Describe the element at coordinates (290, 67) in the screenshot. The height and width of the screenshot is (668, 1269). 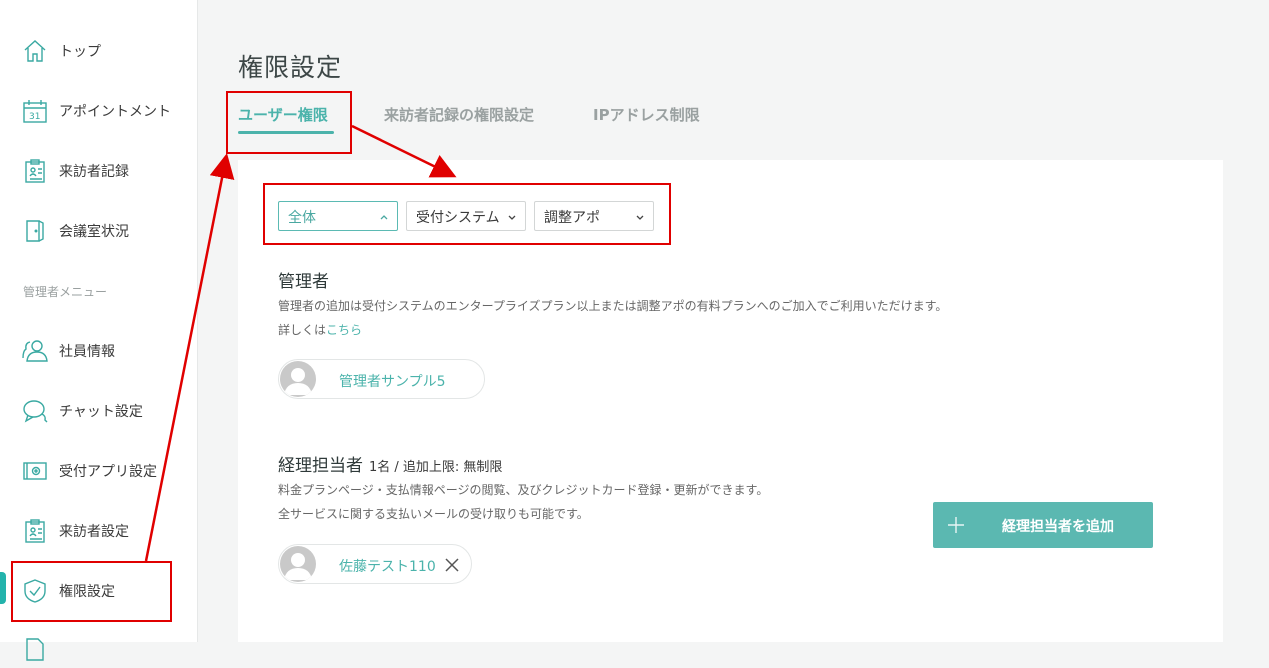
I see `page-title: 権限設定` at that location.